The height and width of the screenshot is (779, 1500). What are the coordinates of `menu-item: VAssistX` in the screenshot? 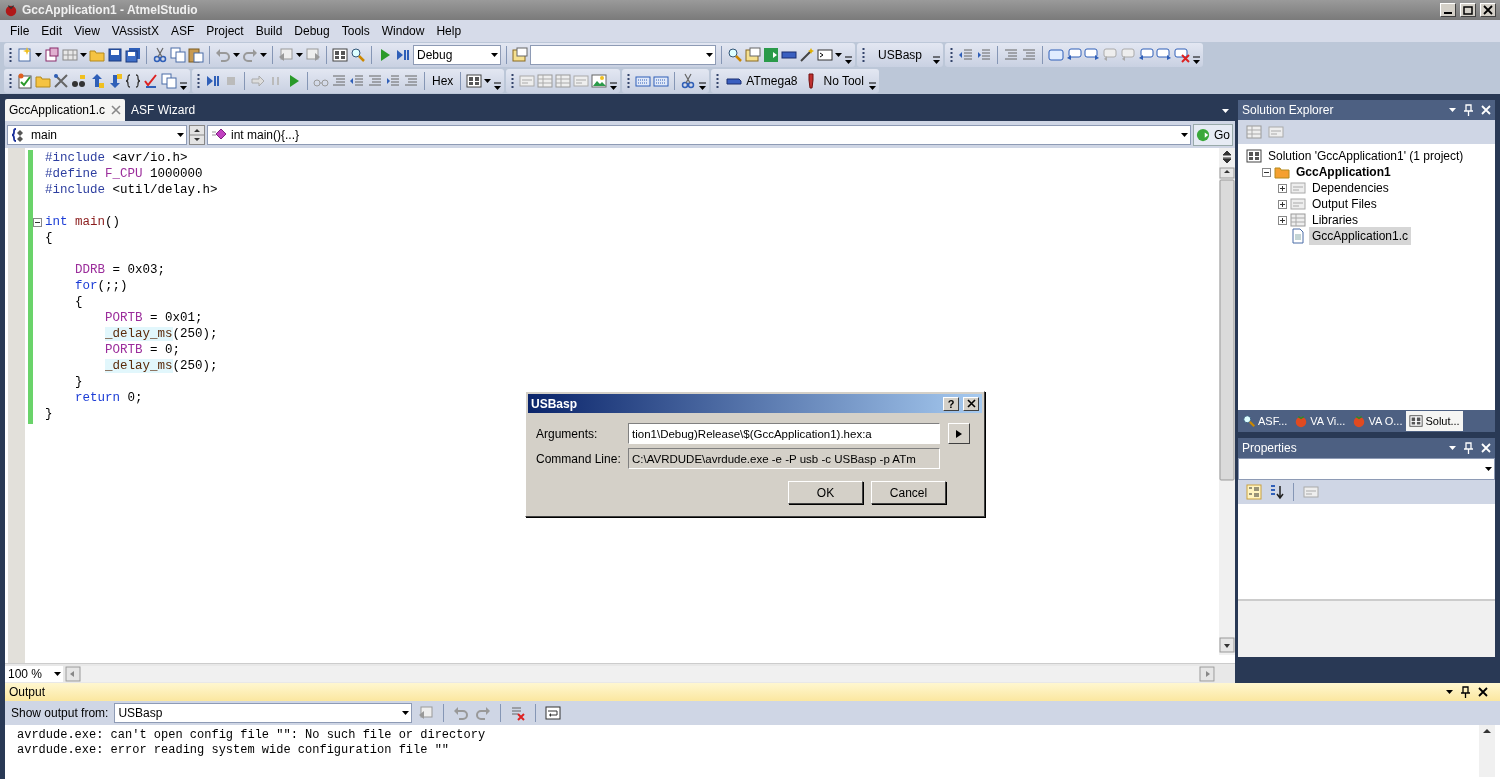 It's located at (135, 31).